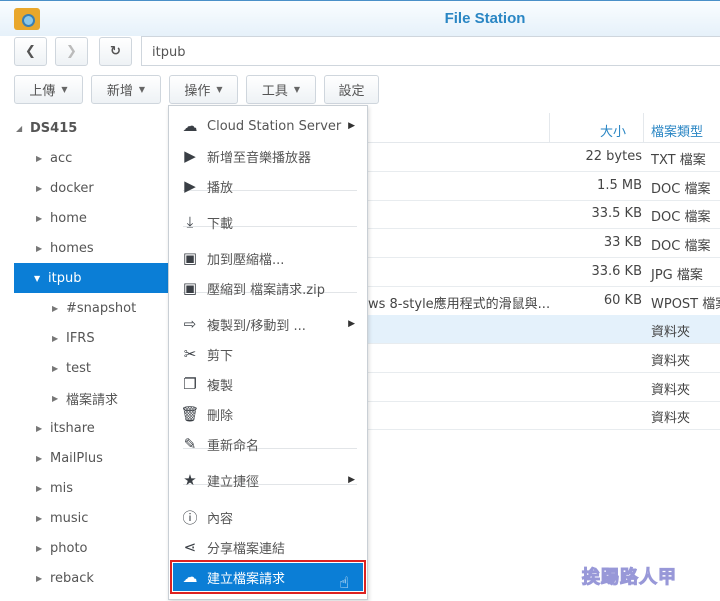 This screenshot has width=720, height=601. Describe the element at coordinates (100, 128) in the screenshot. I see `tree-root: ◢ DS415` at that location.